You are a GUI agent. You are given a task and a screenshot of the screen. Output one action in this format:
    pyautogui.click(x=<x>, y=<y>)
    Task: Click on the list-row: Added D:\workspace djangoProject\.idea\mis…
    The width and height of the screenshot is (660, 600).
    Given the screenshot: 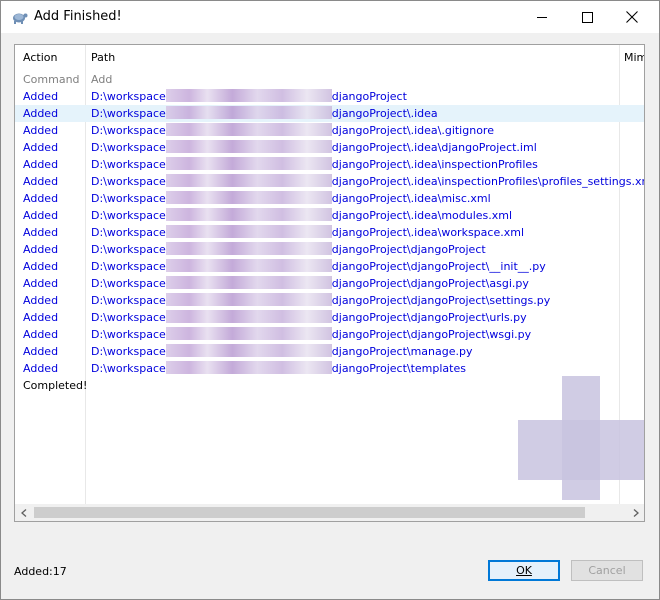 What is the action you would take?
    pyautogui.click(x=329, y=198)
    